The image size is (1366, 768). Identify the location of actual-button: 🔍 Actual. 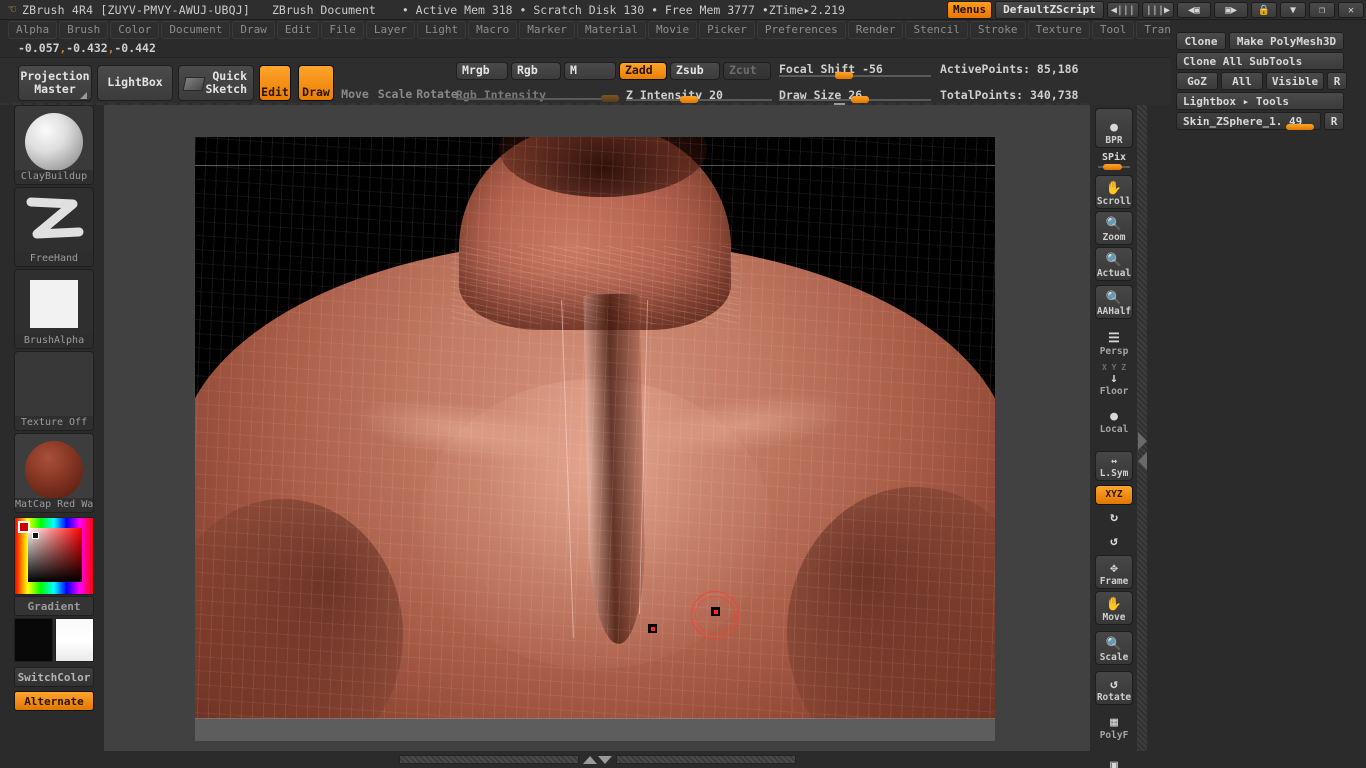
(1114, 264).